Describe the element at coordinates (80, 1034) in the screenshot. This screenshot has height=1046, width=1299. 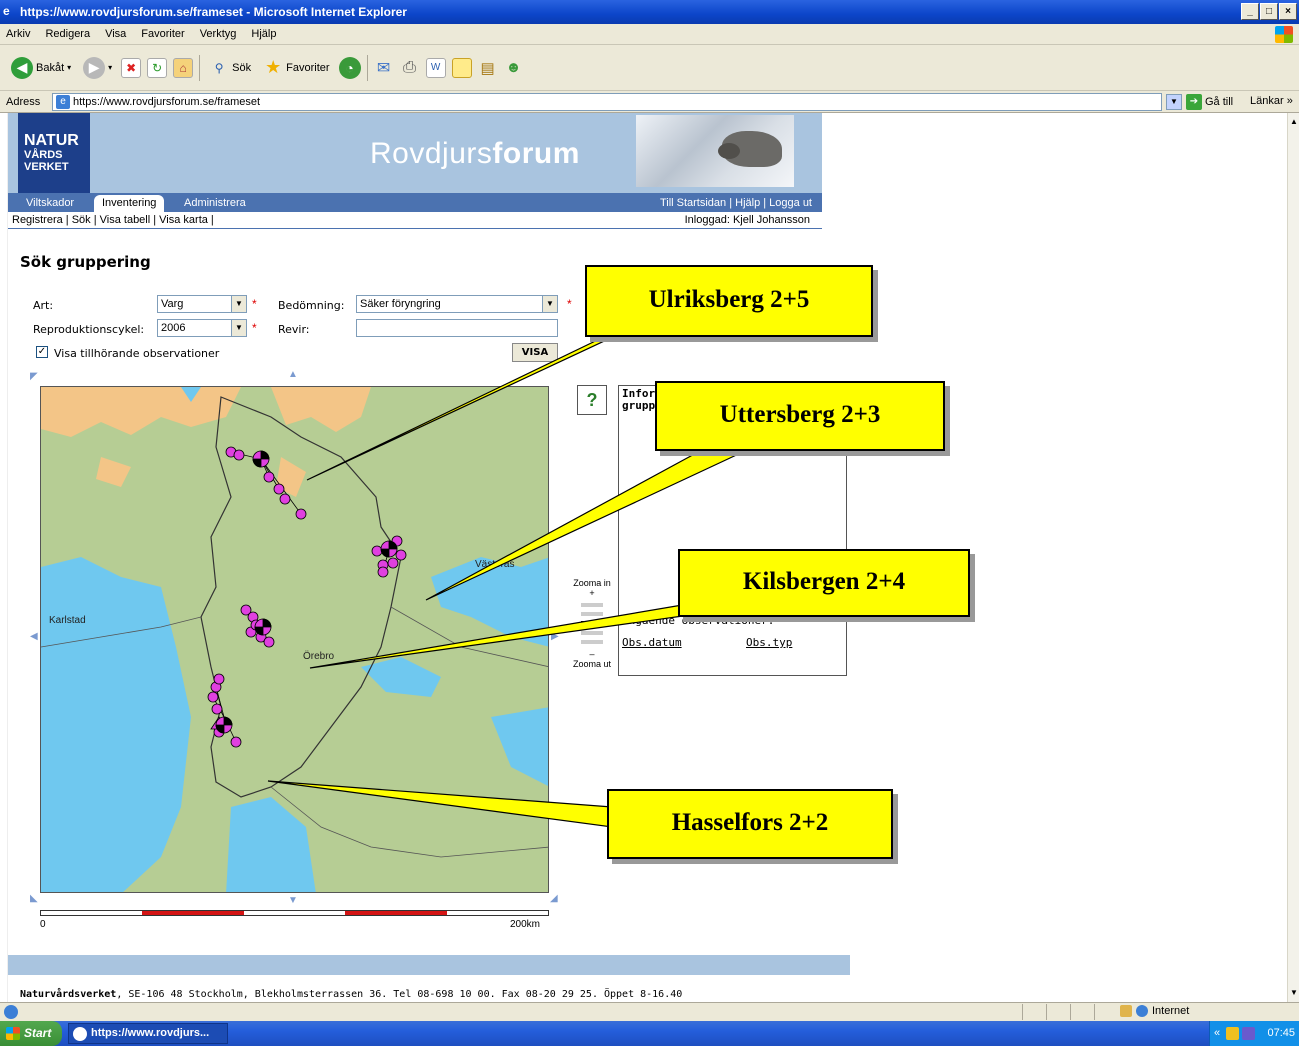
I see `ie-task-icon` at that location.